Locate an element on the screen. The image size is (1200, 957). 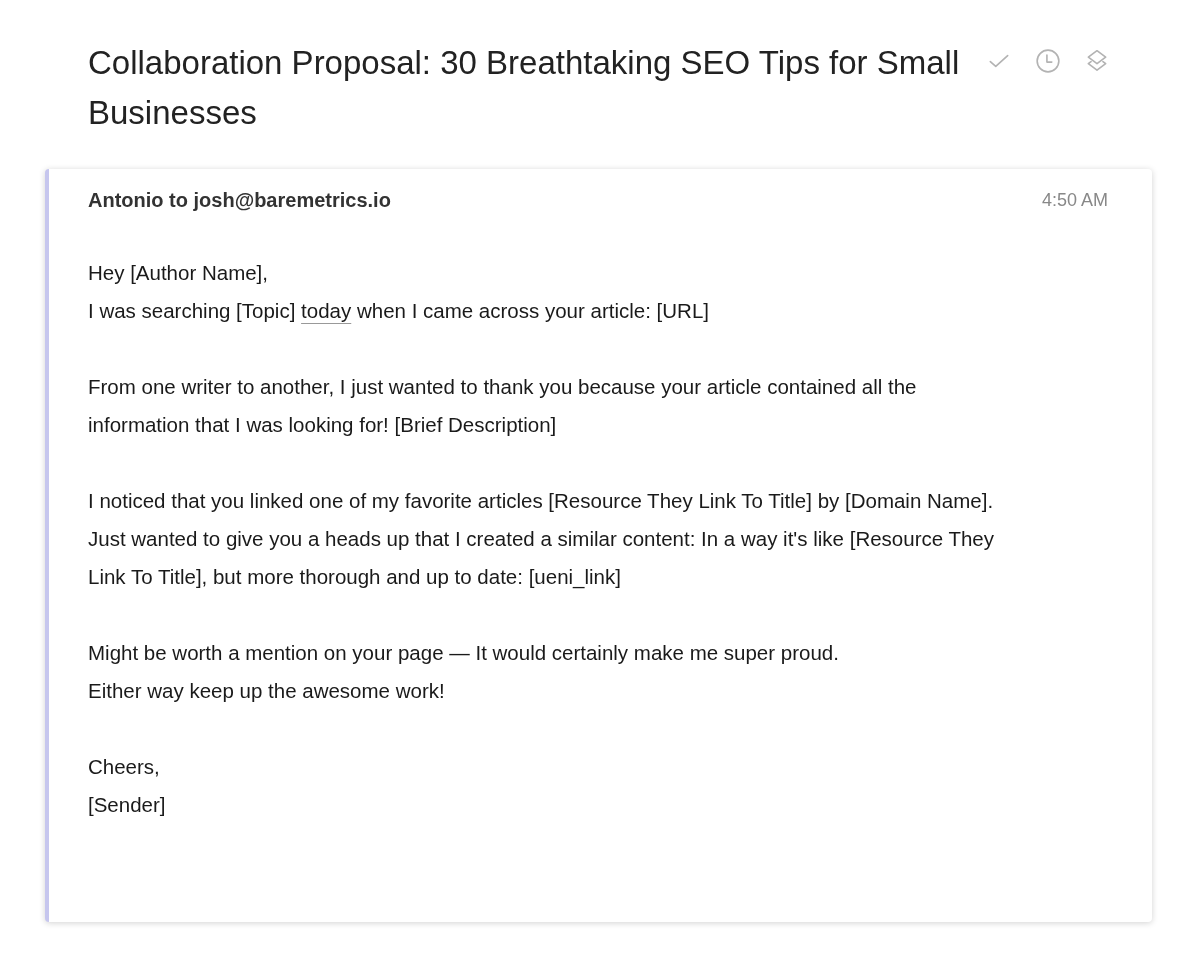
sender-line: Antonio to josh@baremetrics.io is located at coordinates (239, 200).